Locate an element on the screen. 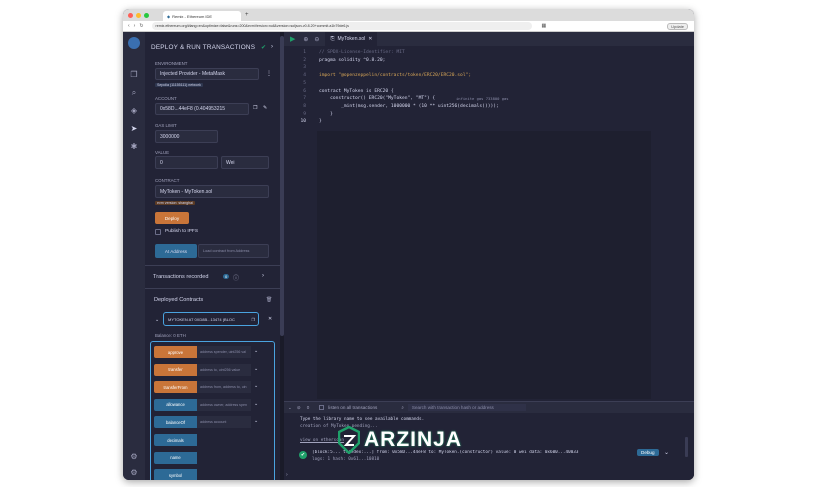  debugger-icon: ✱ is located at coordinates (134, 147).